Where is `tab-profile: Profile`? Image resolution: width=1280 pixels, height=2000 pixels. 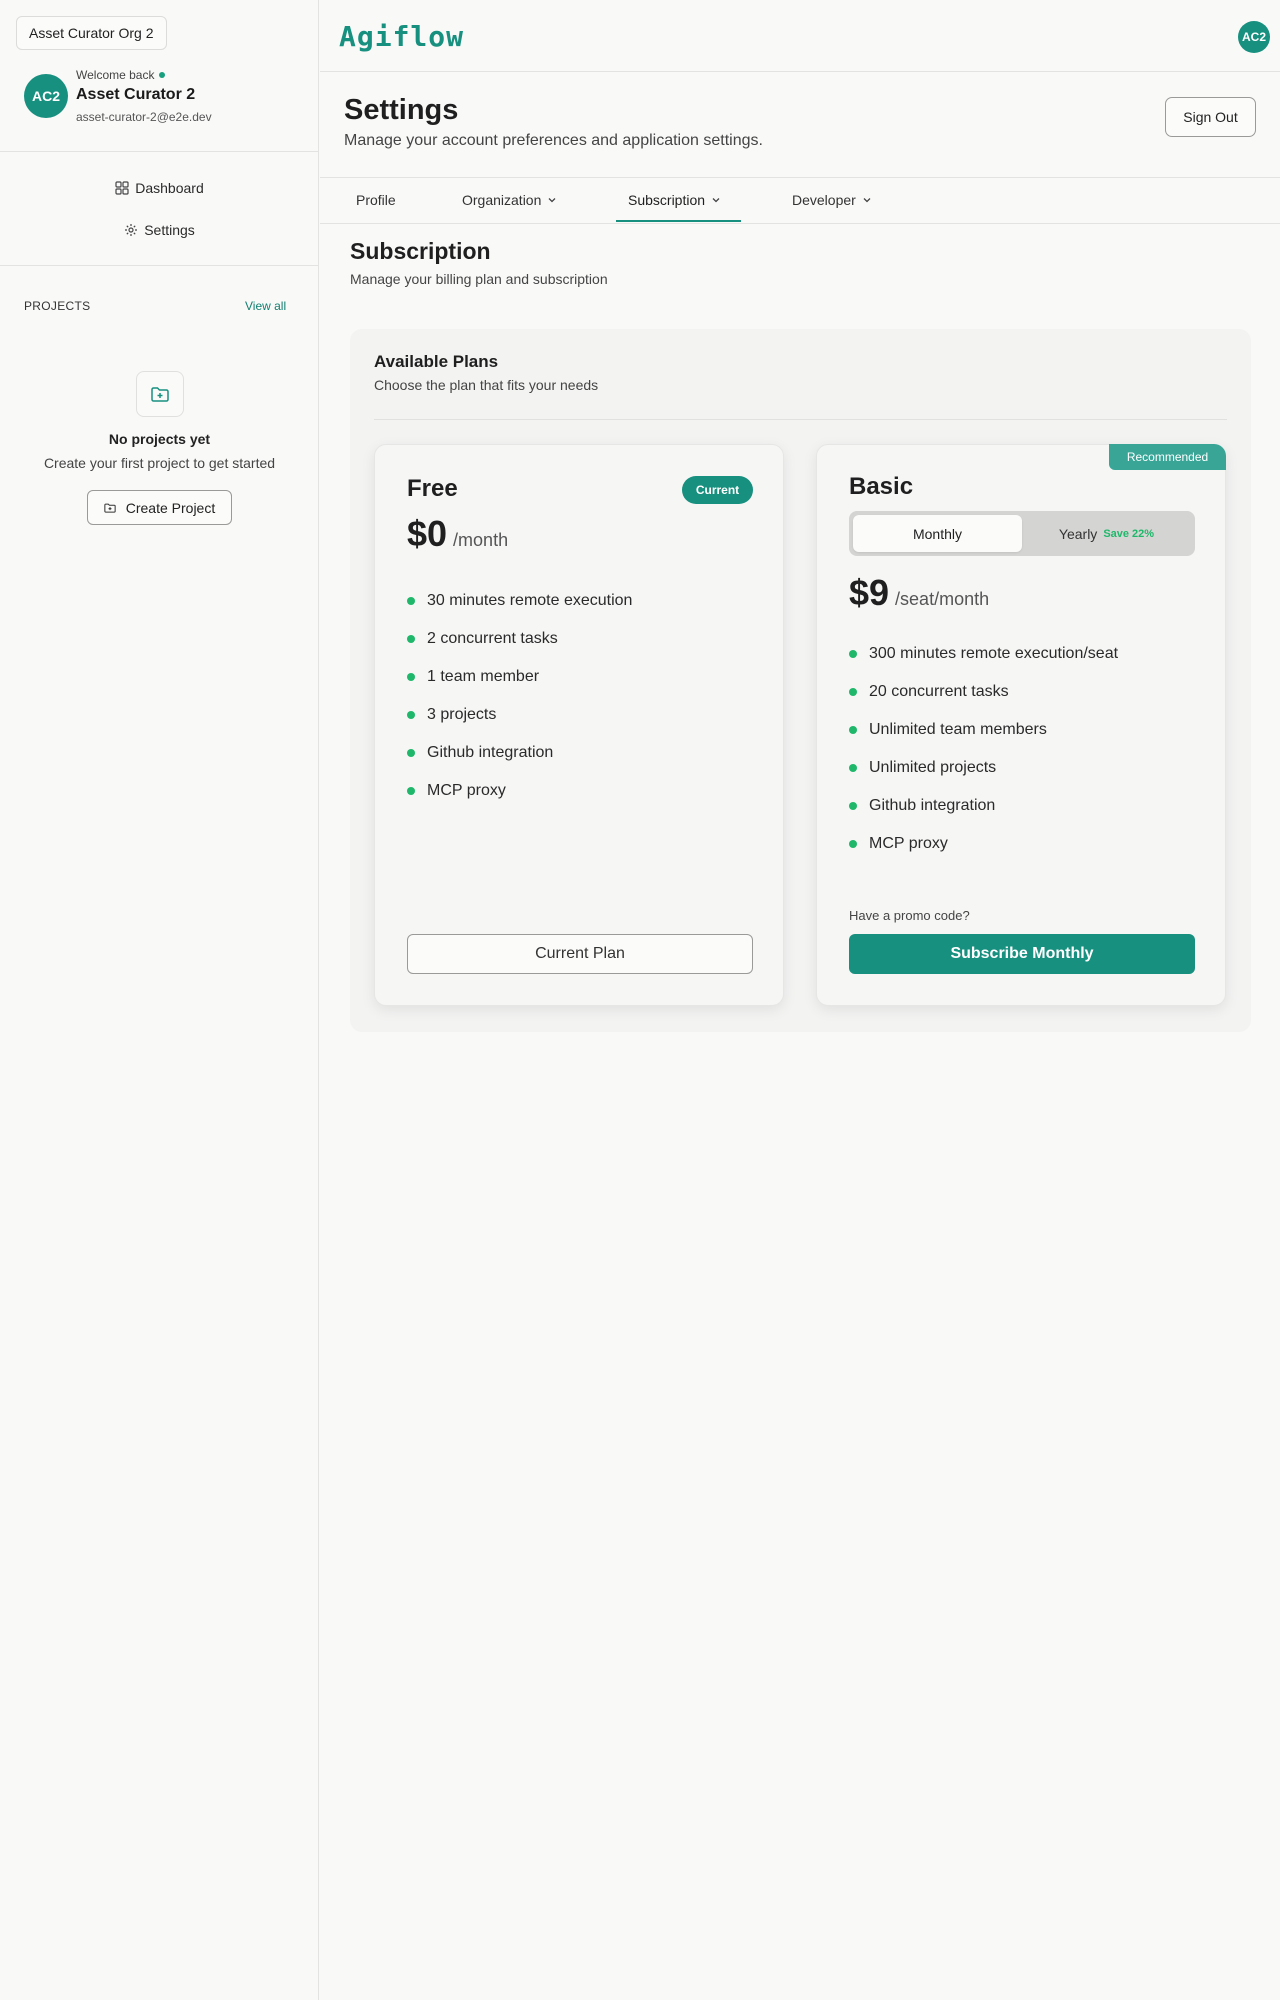
tab-profile: Profile is located at coordinates (376, 200).